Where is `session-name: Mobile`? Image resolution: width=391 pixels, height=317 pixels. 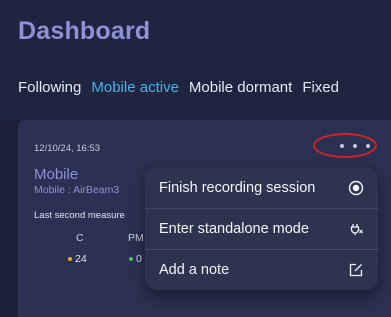 session-name: Mobile is located at coordinates (56, 174).